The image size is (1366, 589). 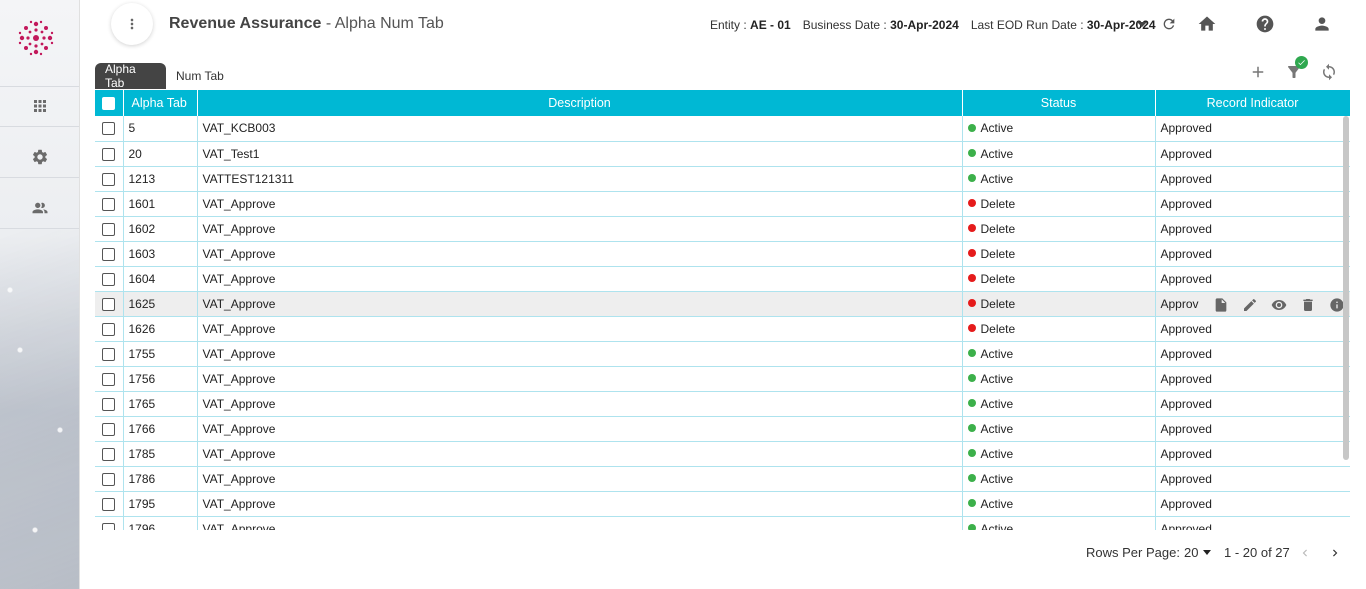 What do you see at coordinates (1279, 305) in the screenshot?
I see `view-button` at bounding box center [1279, 305].